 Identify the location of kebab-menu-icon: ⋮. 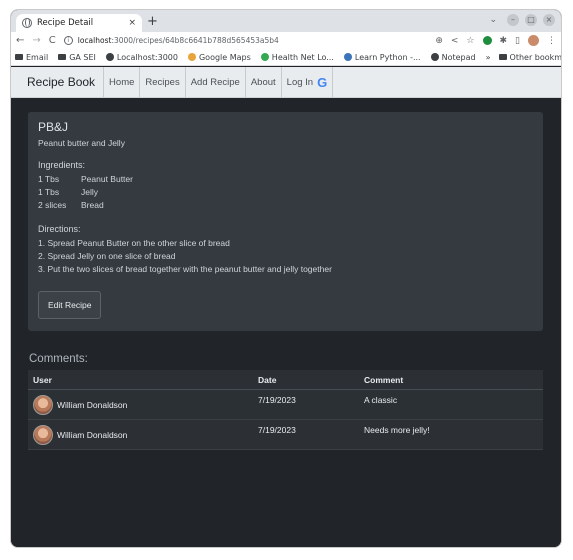
(551, 41).